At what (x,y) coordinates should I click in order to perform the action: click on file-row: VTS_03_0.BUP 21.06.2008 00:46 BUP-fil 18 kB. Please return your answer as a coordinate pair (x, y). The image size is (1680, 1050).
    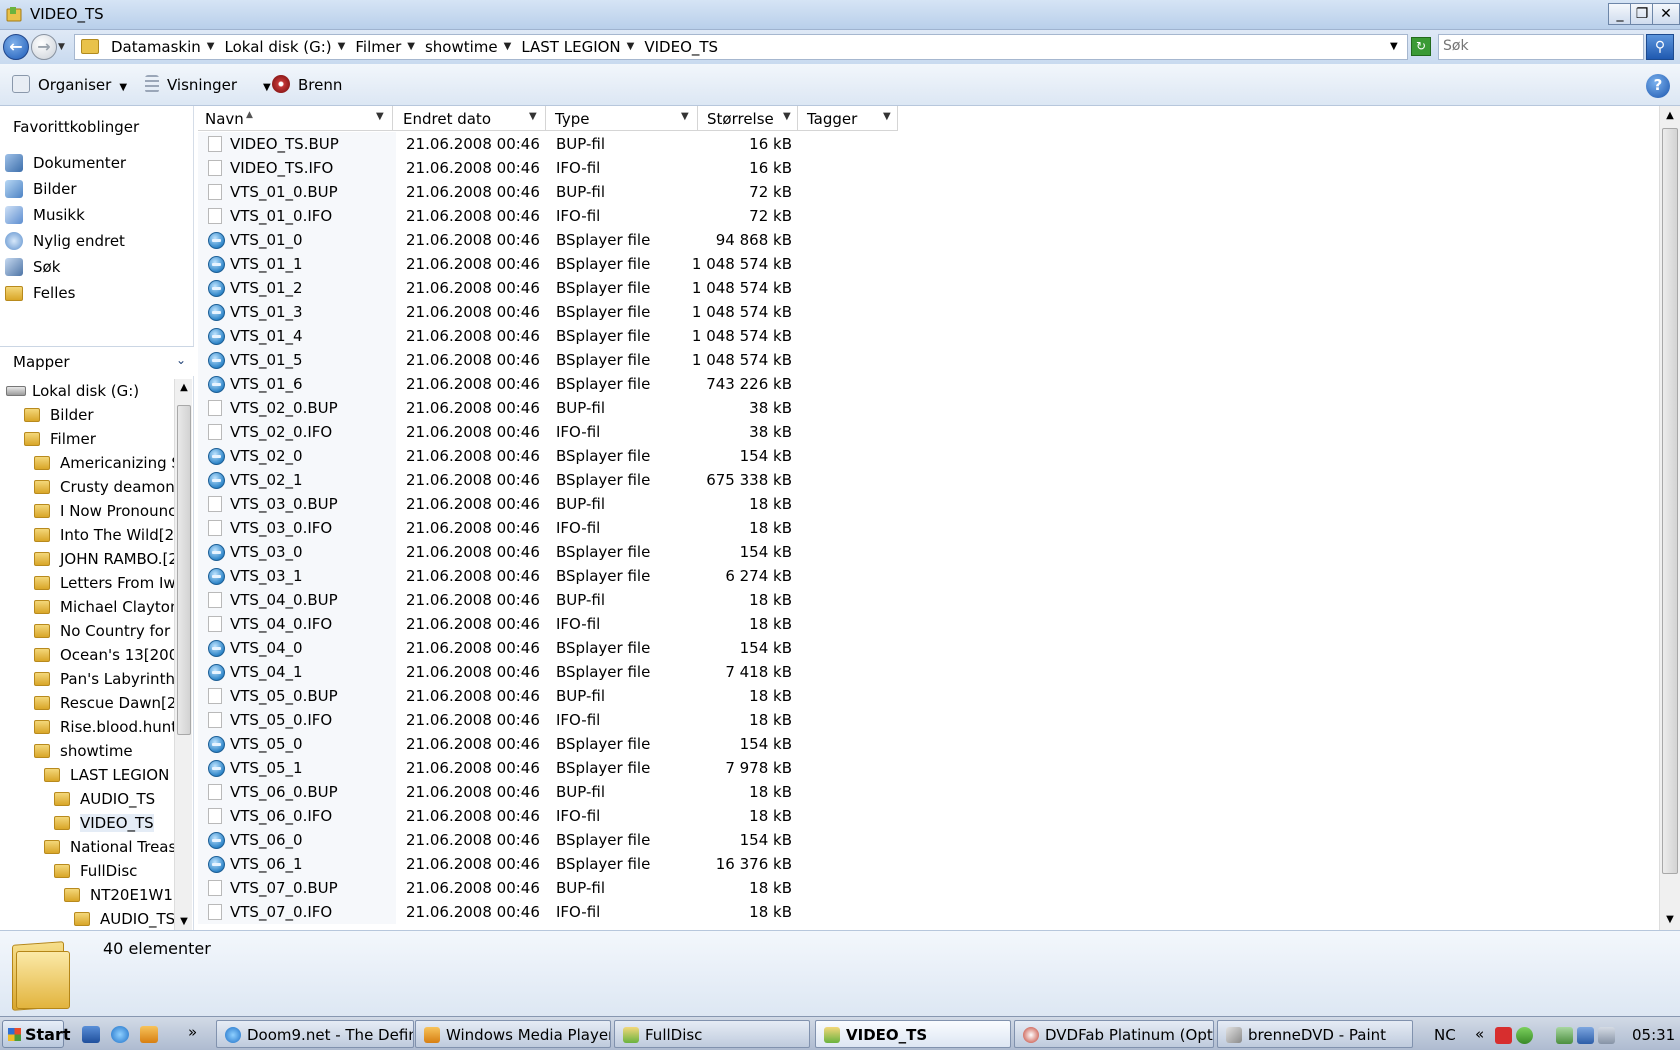
    Looking at the image, I should click on (928, 504).